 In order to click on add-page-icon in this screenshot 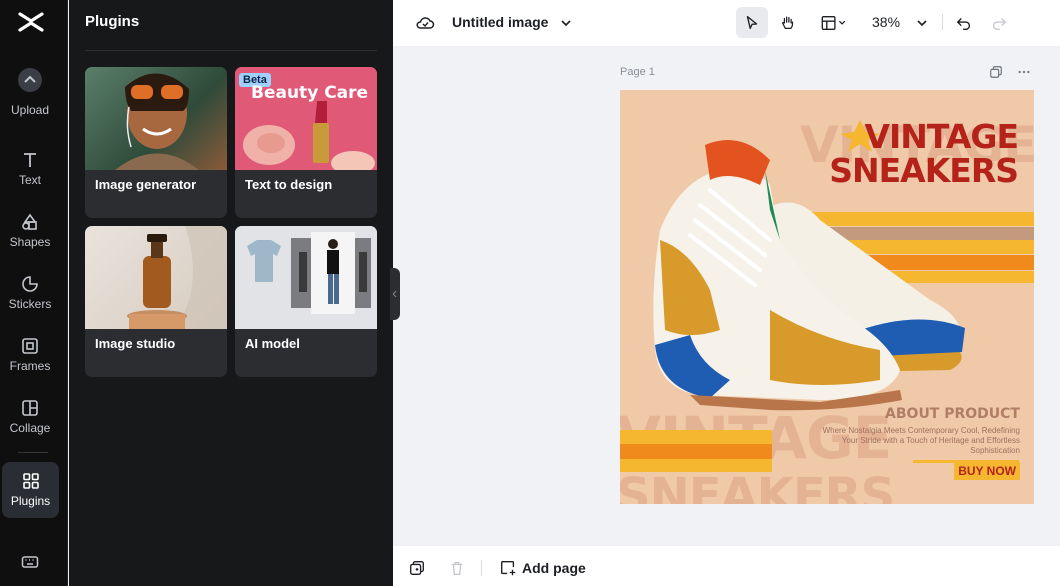, I will do `click(508, 567)`.